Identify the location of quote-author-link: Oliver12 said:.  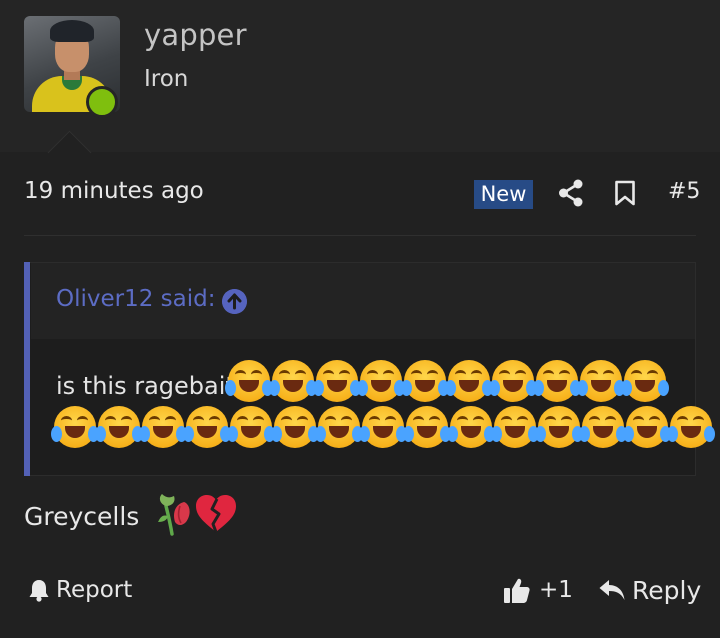
(136, 299).